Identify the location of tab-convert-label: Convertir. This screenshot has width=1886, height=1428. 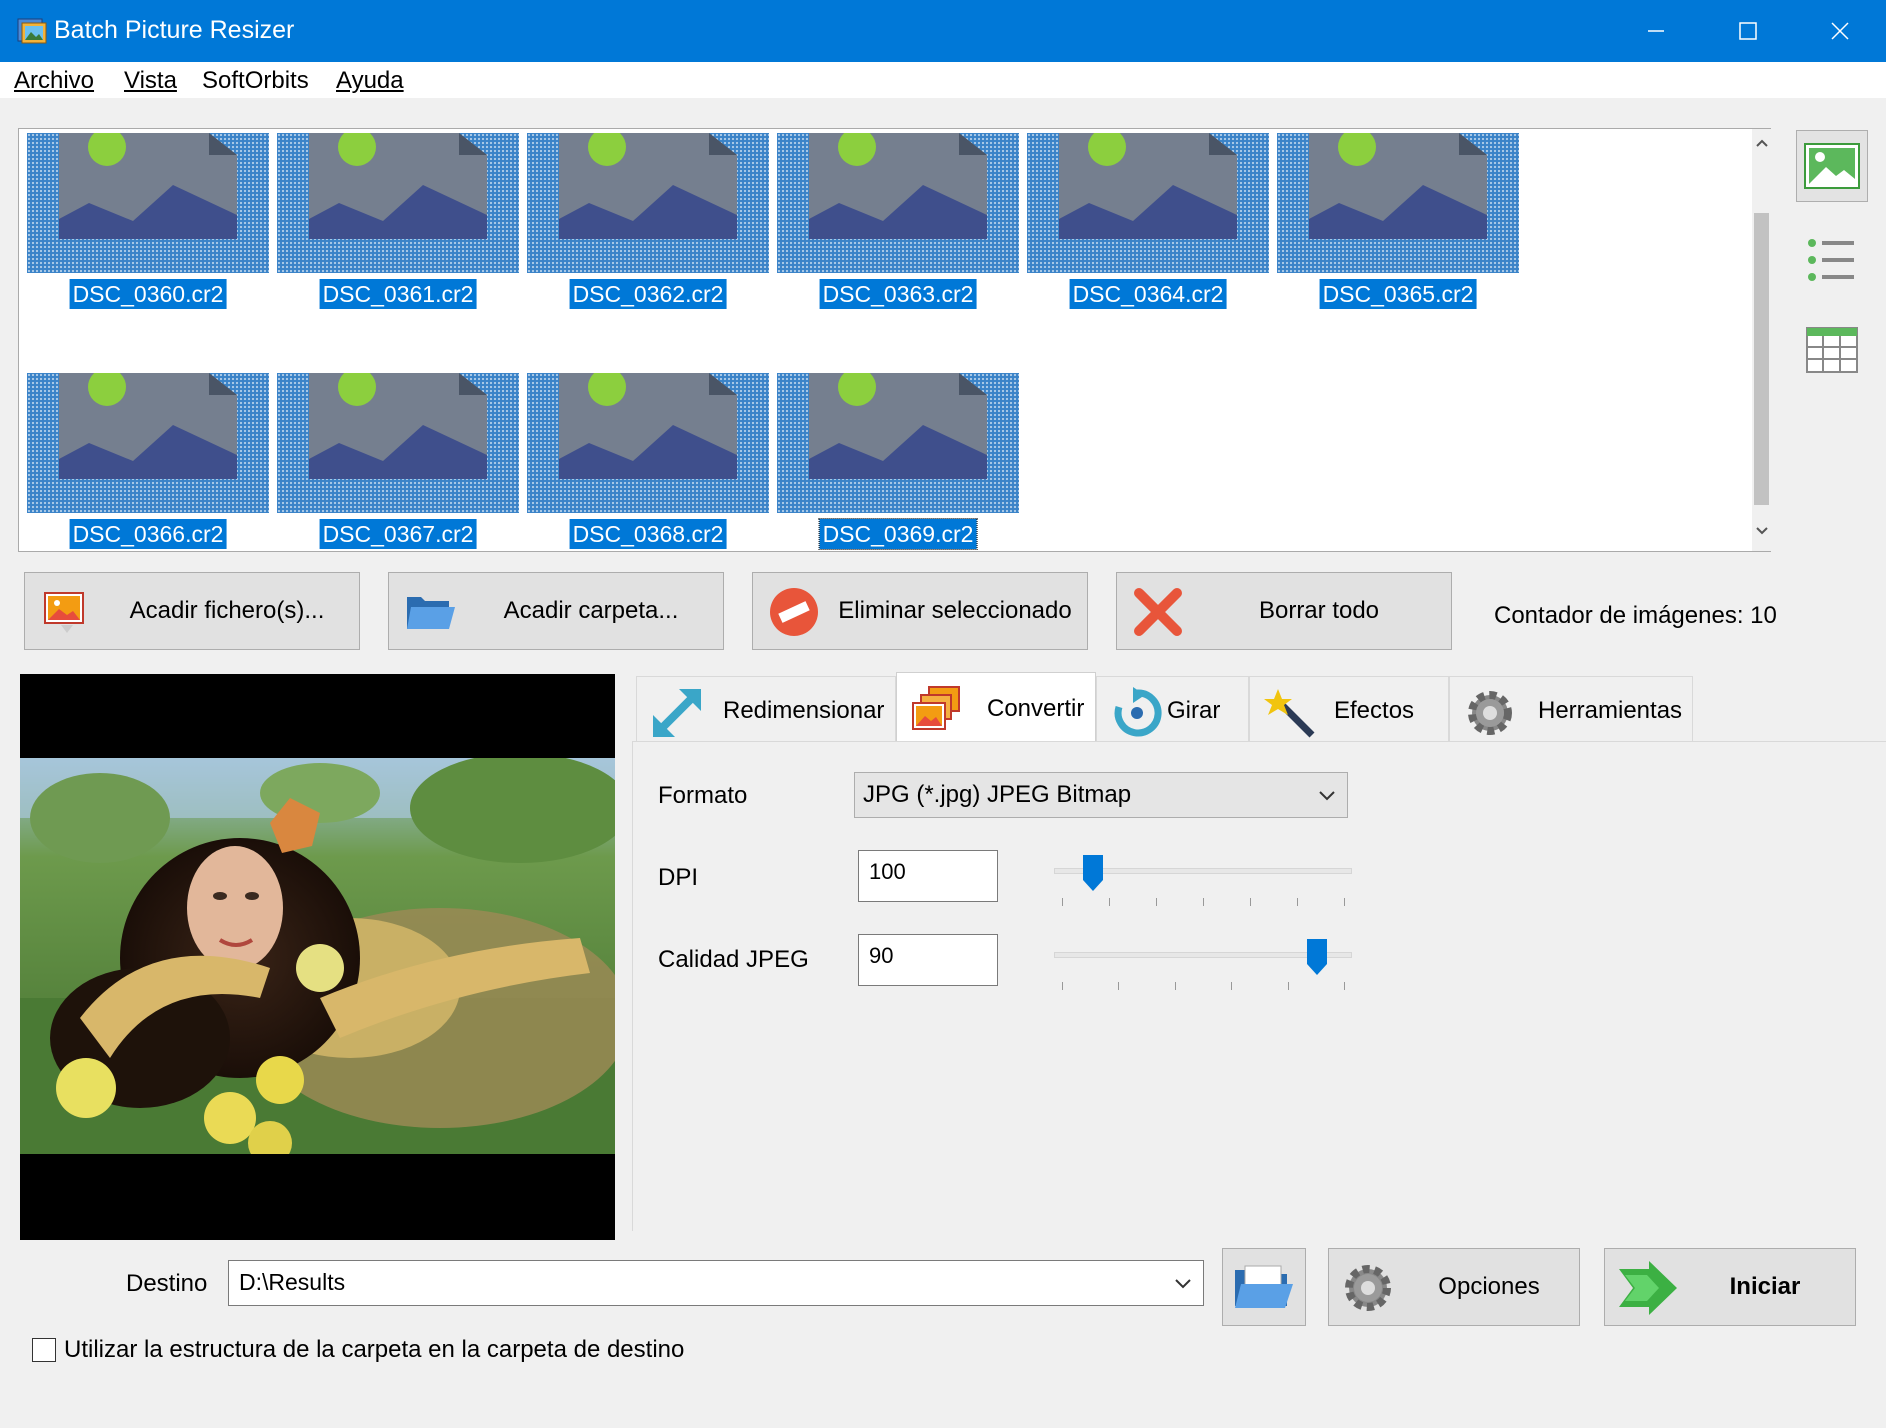
(1036, 708).